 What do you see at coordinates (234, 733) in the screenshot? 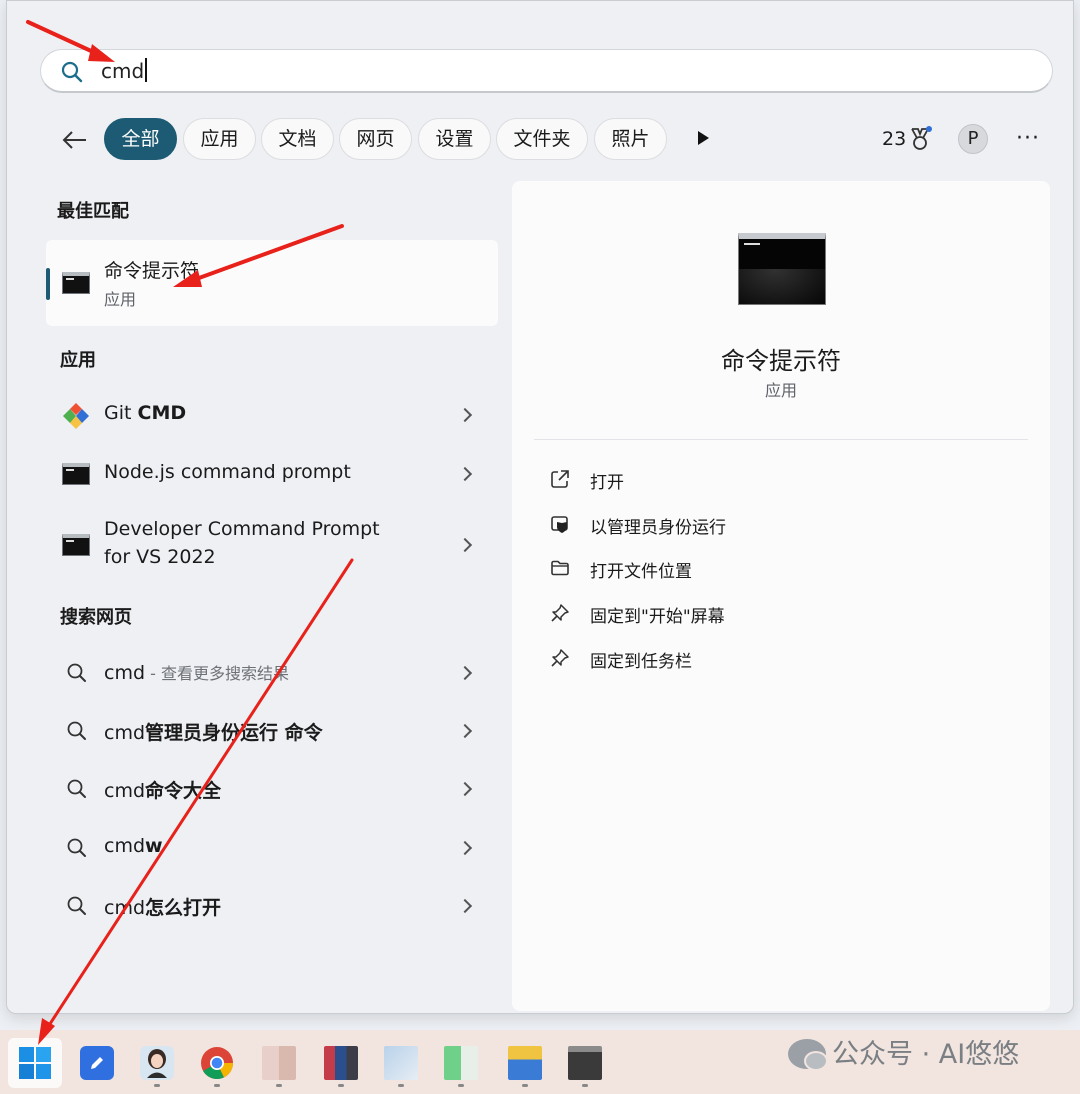
I see `web-result-suggestion: 管理员身份运行 命令` at bounding box center [234, 733].